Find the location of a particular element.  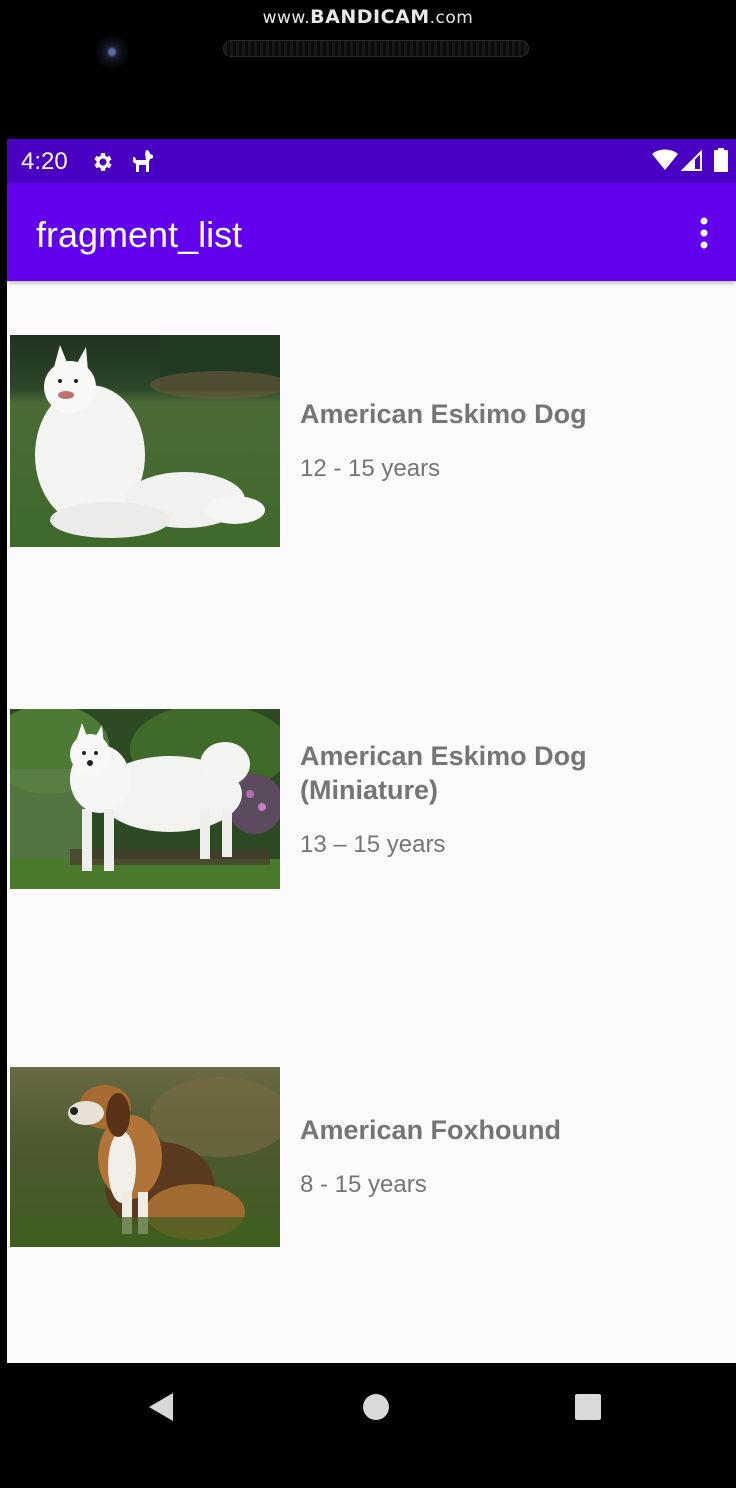

breed-name: American Eskimo Dog is located at coordinates (443, 414).